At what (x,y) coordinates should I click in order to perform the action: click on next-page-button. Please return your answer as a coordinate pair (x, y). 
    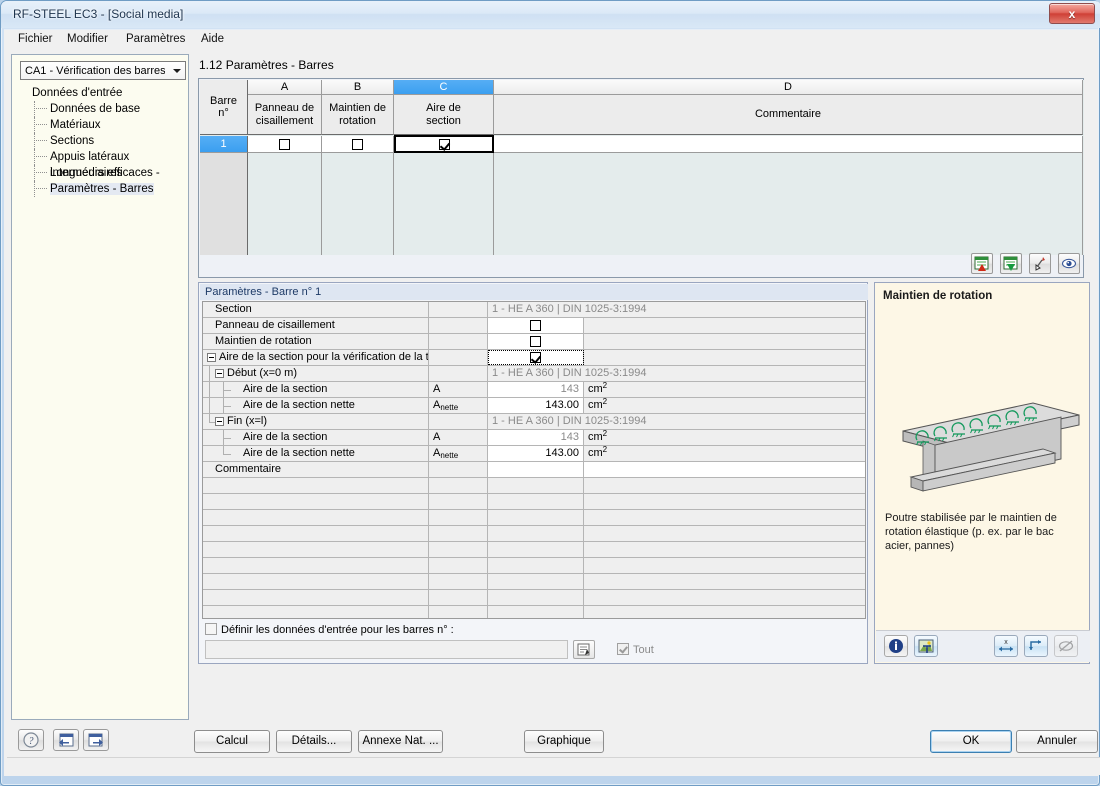
    Looking at the image, I should click on (96, 740).